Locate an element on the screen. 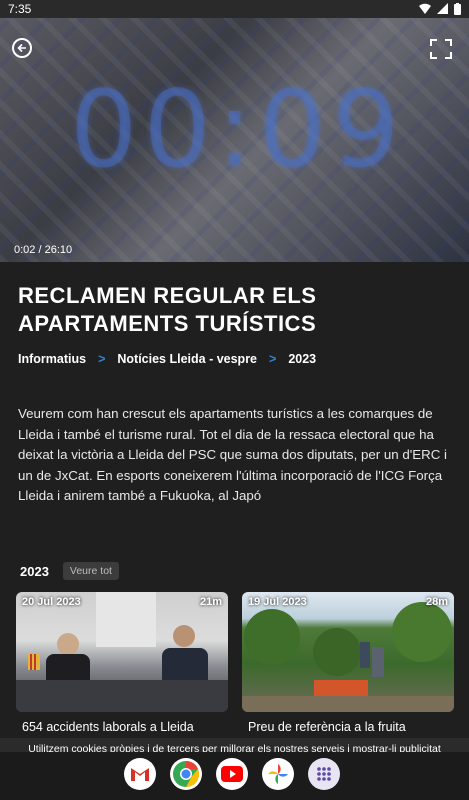 The width and height of the screenshot is (469, 800). breadcrumb-item-noticies: Notícies Lleida - vespre is located at coordinates (187, 359).